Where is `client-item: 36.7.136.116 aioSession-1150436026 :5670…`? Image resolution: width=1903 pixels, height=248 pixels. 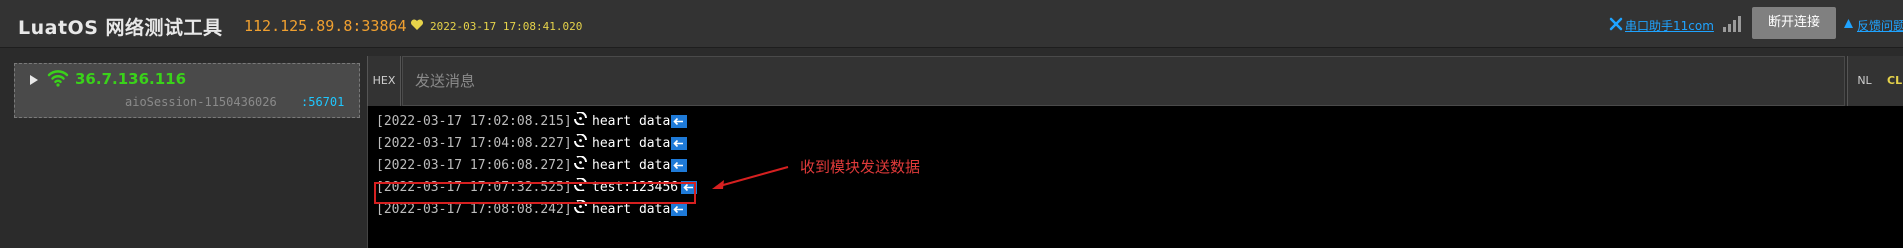
client-item: 36.7.136.116 aioSession-1150436026 :5670… is located at coordinates (187, 90).